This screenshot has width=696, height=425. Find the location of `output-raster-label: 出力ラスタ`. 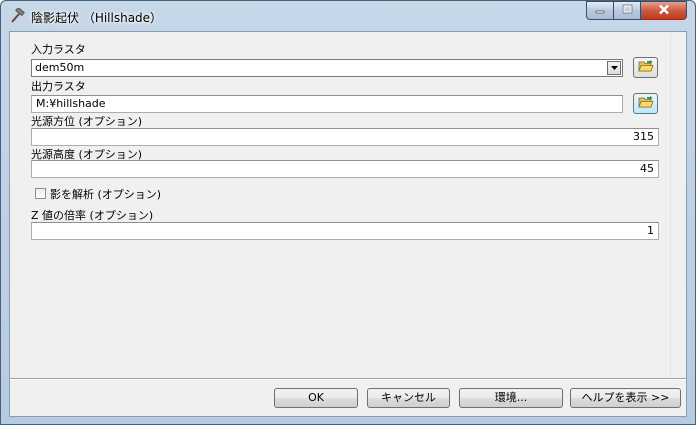

output-raster-label: 出力ラスタ is located at coordinates (58, 86).